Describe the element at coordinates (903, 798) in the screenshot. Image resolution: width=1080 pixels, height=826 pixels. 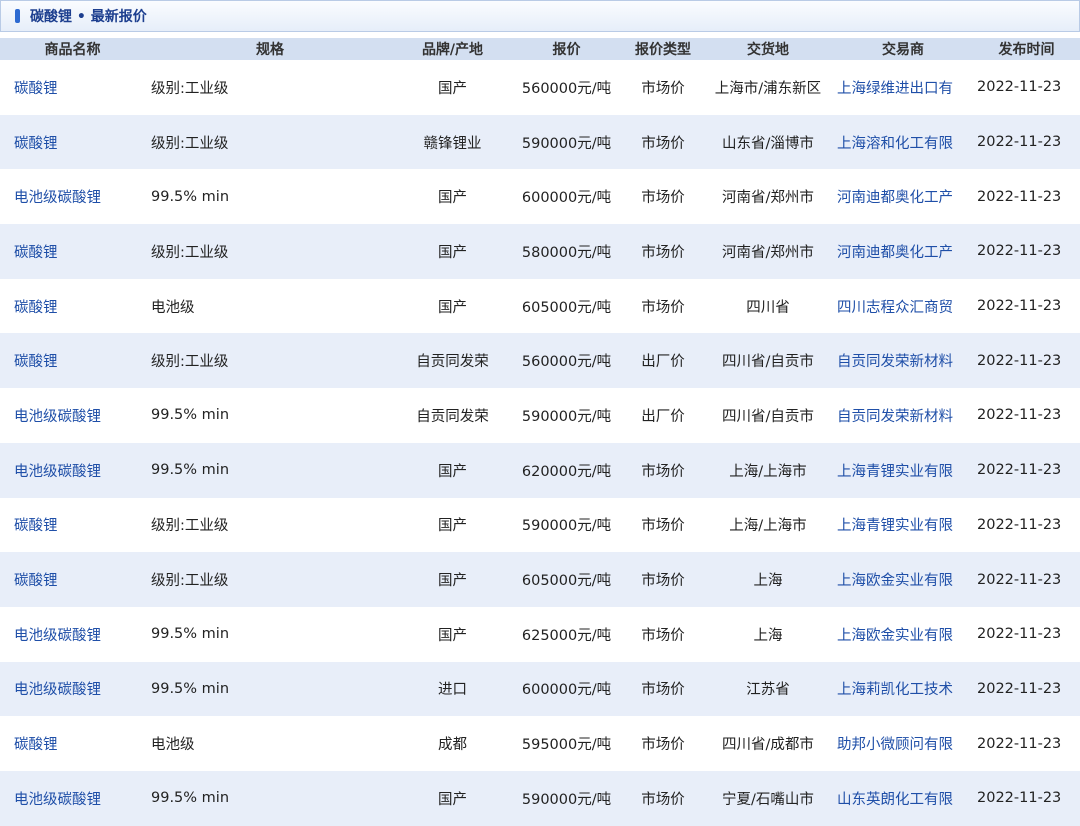
I see `trader-link: 山东英朗化工有限` at that location.